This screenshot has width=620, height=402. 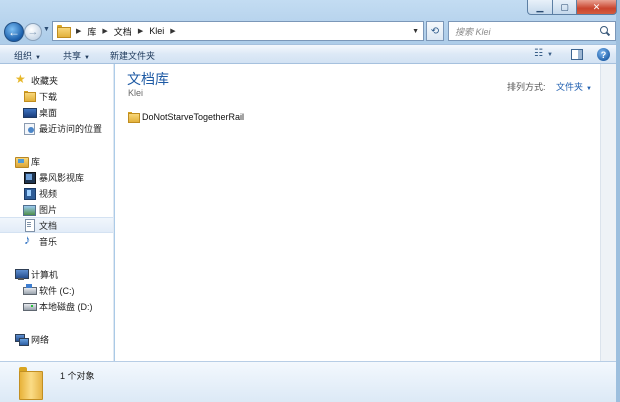 I want to click on navigation-pane: 收藏夹 下载 桌面 最近访问的位置 库 暴风影视库 视频 图片, so click(x=57, y=212).